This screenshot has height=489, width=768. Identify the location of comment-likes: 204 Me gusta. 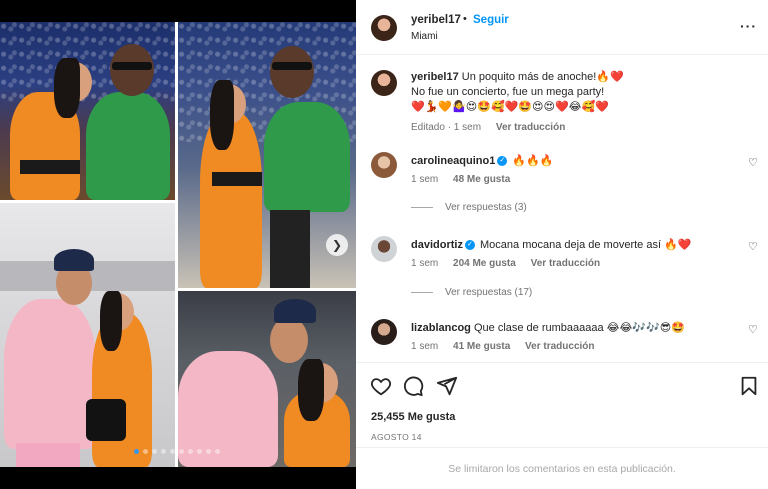
(484, 263).